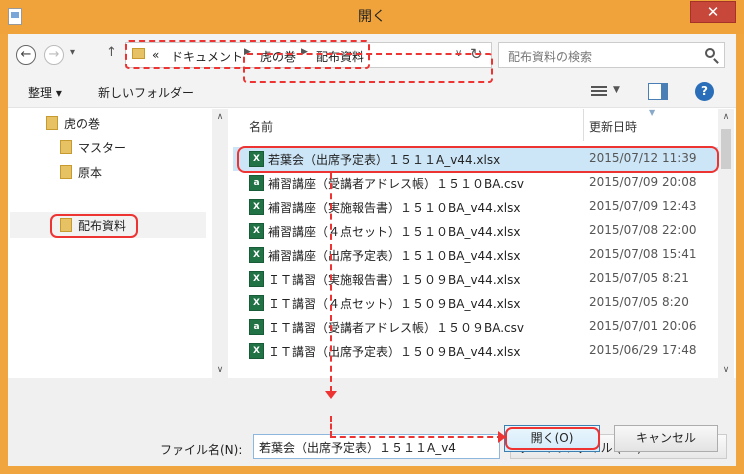 The height and width of the screenshot is (474, 744). Describe the element at coordinates (261, 126) in the screenshot. I see `column-header-name: 名前` at that location.